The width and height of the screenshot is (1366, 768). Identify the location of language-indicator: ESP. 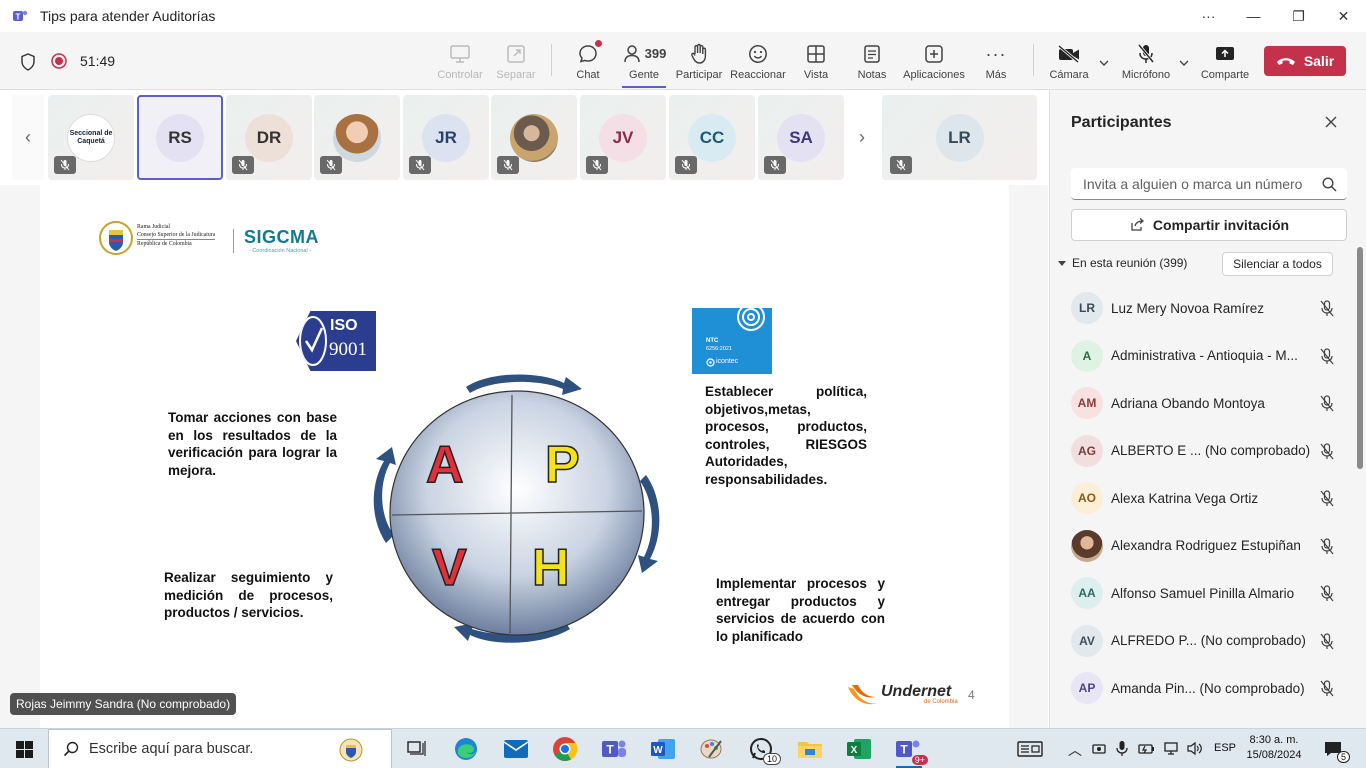
(1225, 748).